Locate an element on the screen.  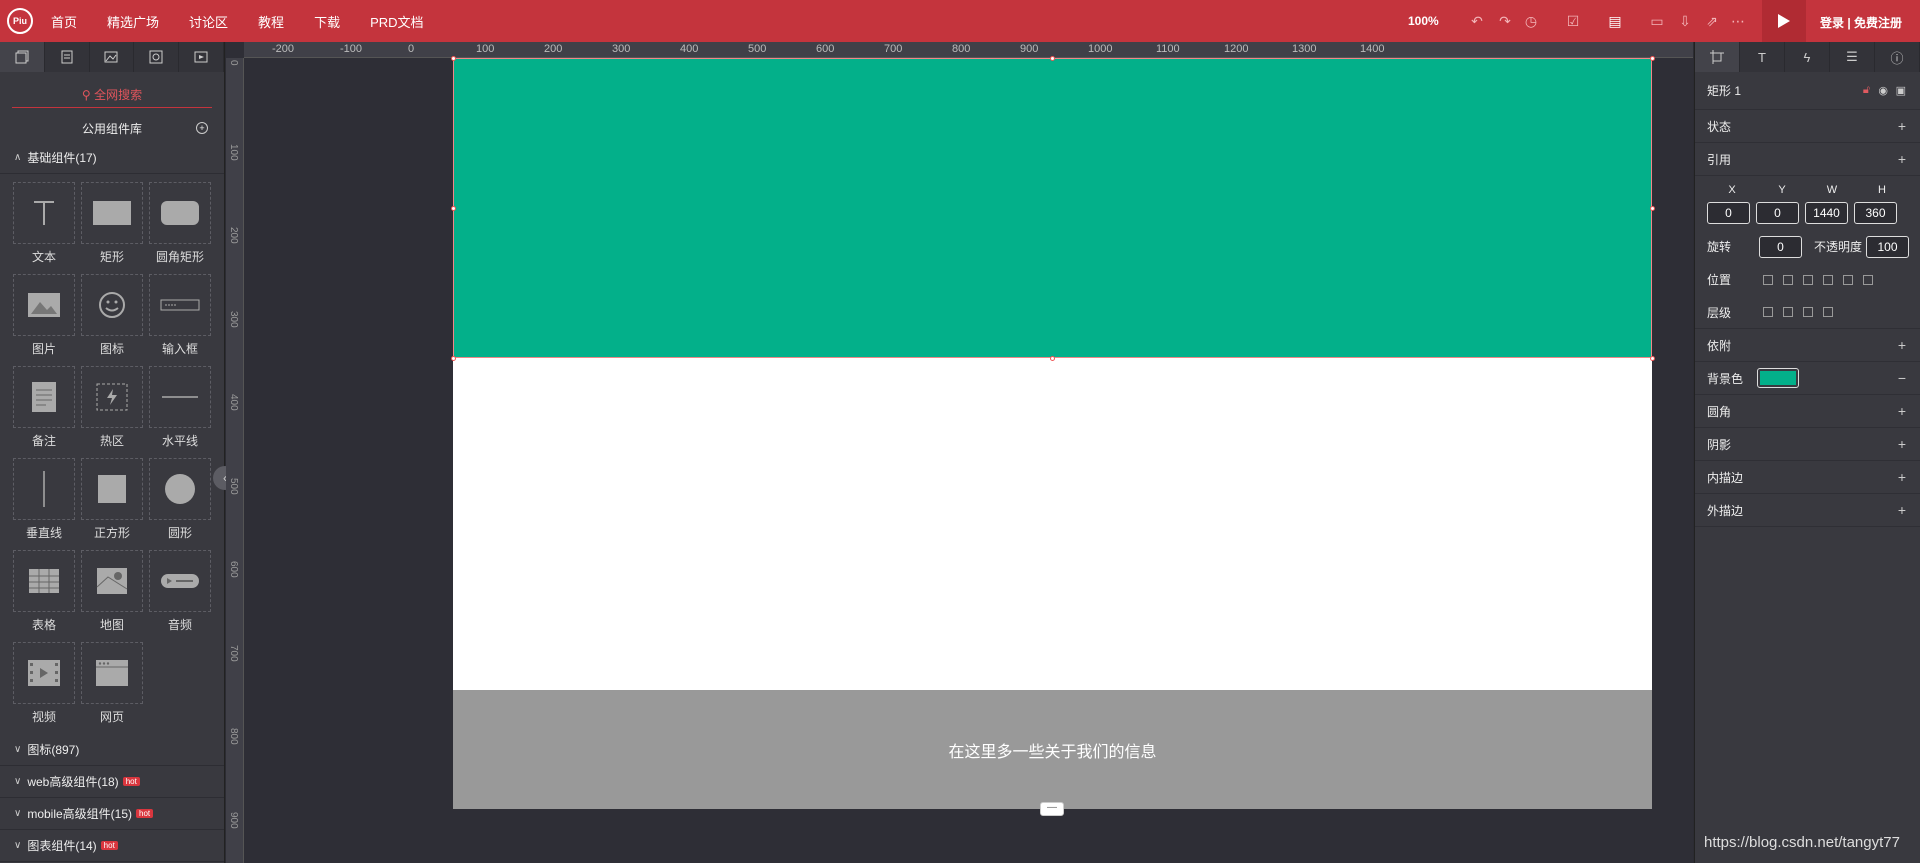
history-icon: ◷ is located at coordinates (1531, 21).